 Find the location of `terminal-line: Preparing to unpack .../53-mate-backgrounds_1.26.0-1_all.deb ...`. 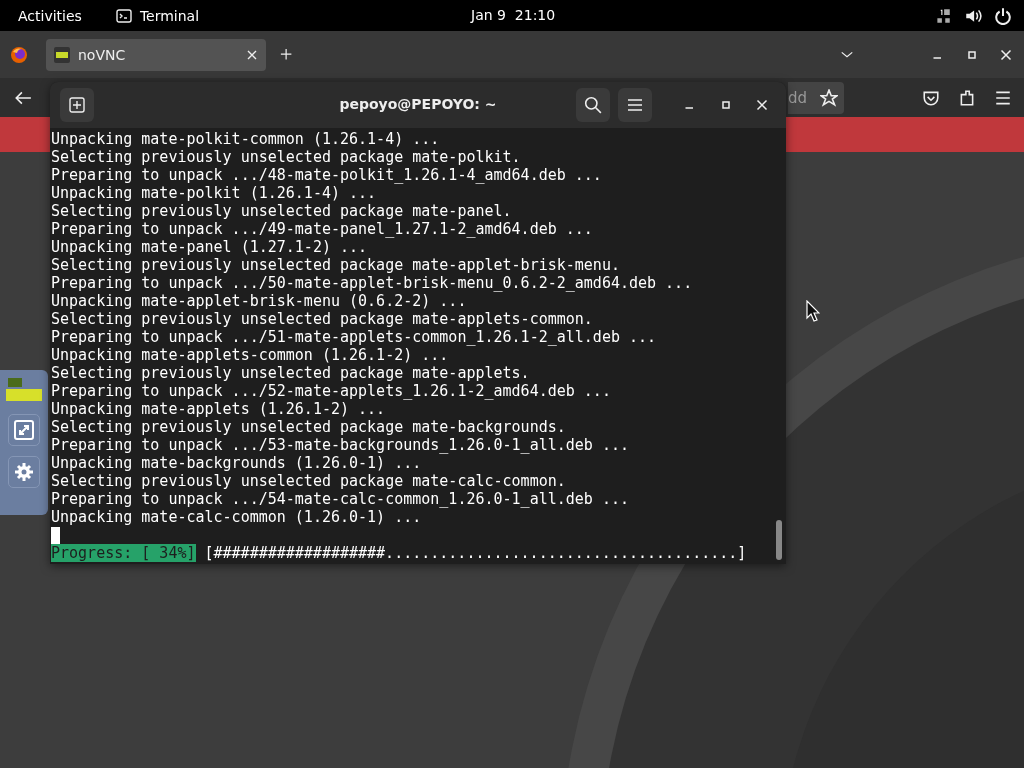

terminal-line: Preparing to unpack .../53-mate-backgrounds_1.26.0-1_all.deb ... is located at coordinates (340, 445).